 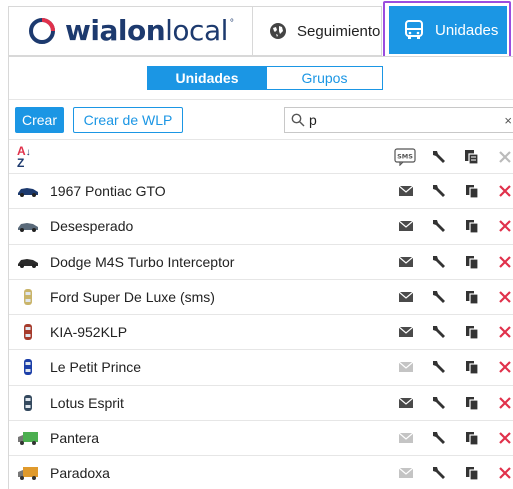 I want to click on unit-name: Pantera, so click(x=75, y=438).